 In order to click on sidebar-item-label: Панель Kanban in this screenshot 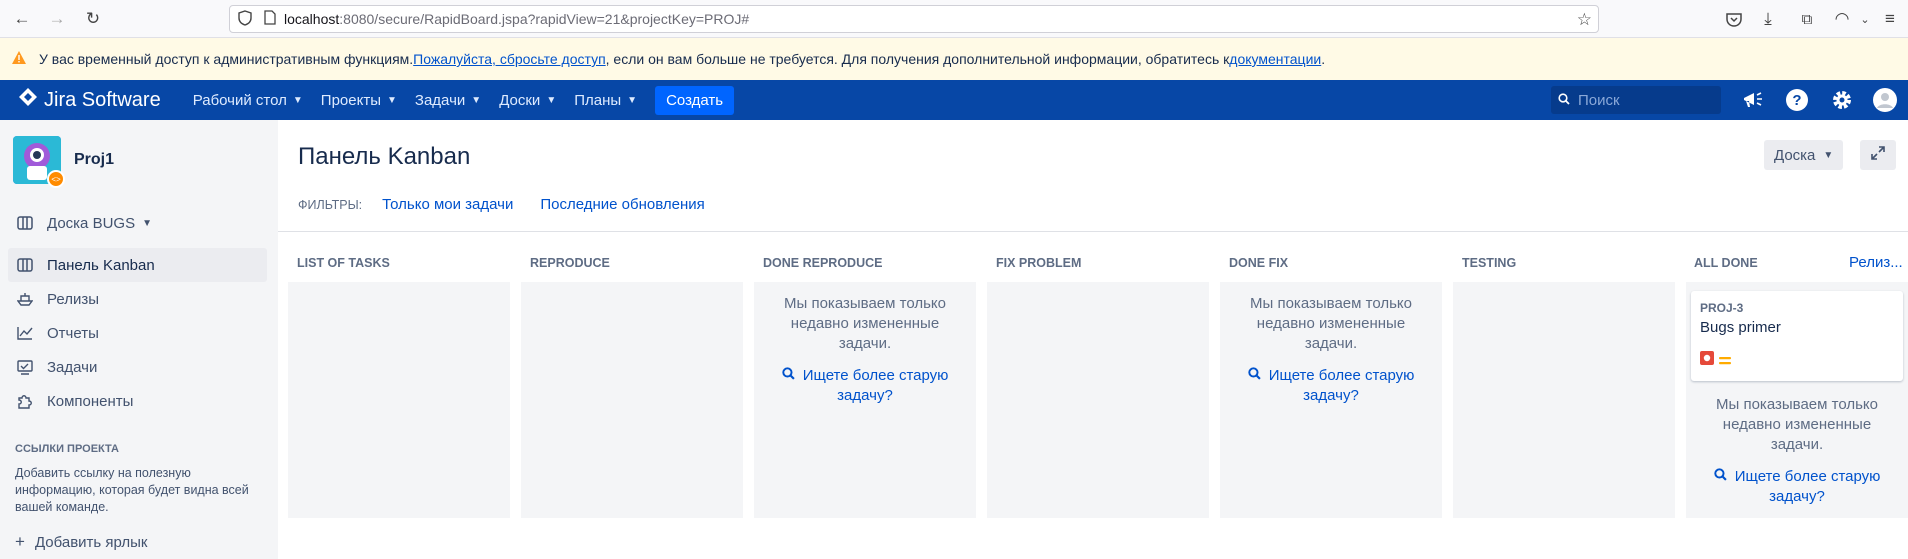, I will do `click(101, 265)`.